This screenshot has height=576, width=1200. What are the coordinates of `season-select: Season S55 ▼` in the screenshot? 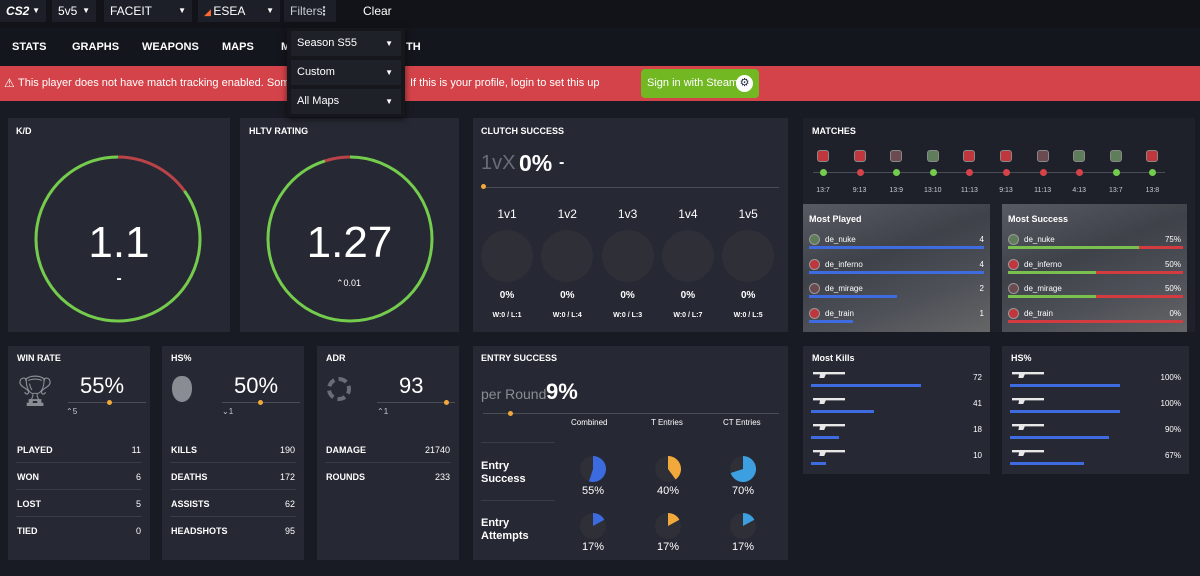 It's located at (346, 43).